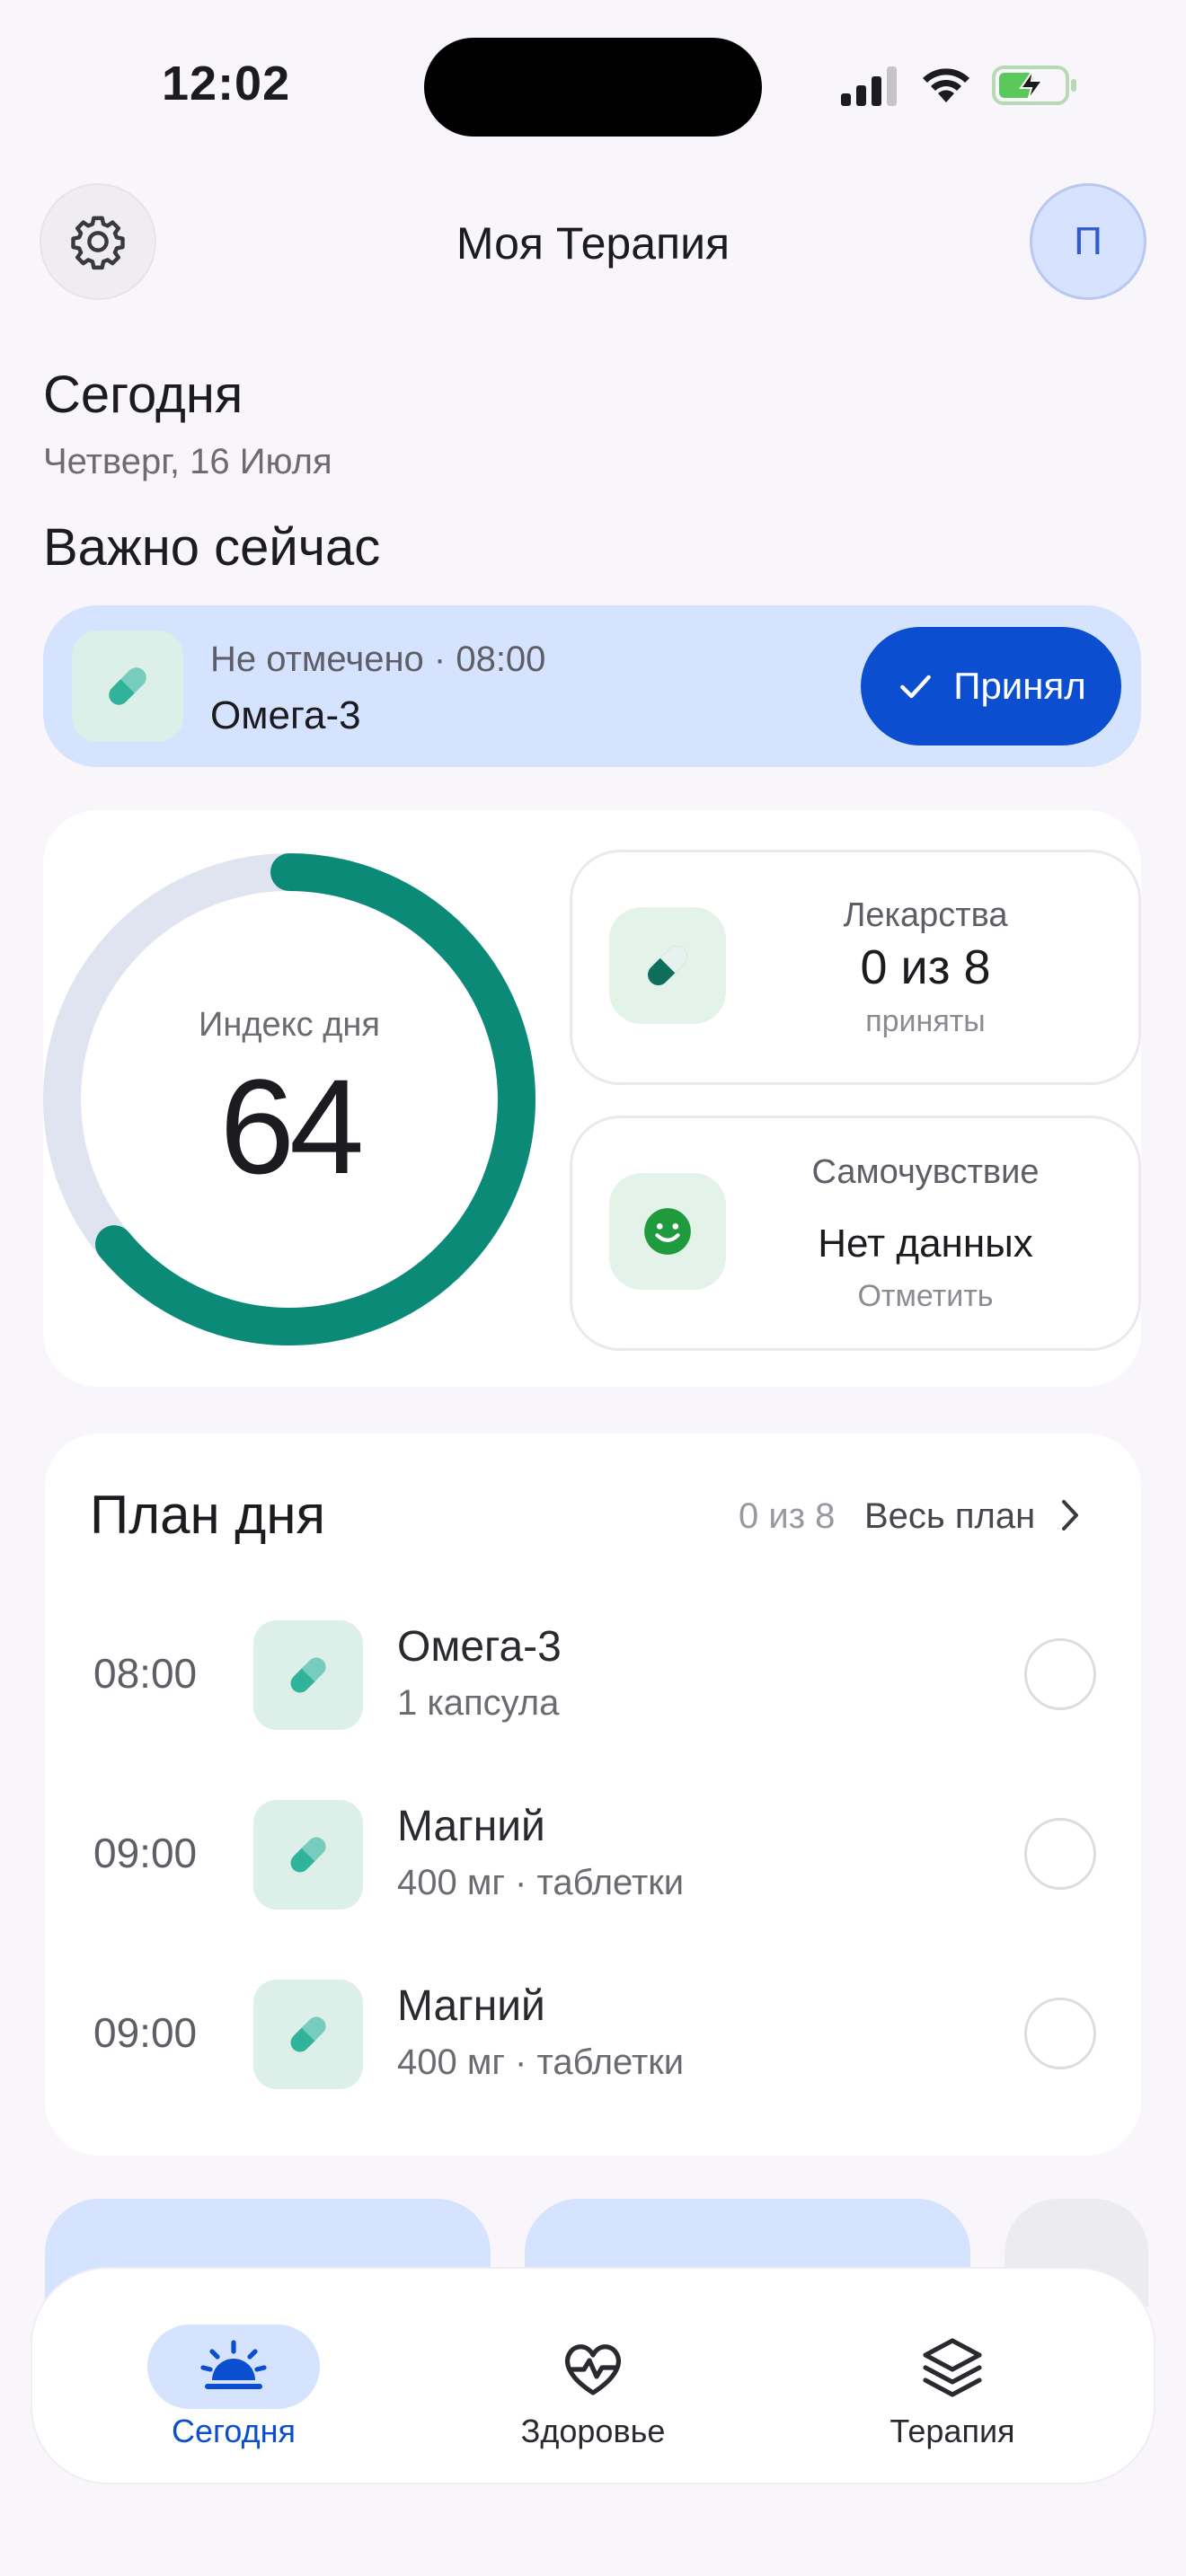 Image resolution: width=1186 pixels, height=2576 pixels. Describe the element at coordinates (207, 1515) in the screenshot. I see `plan-title: План дня` at that location.